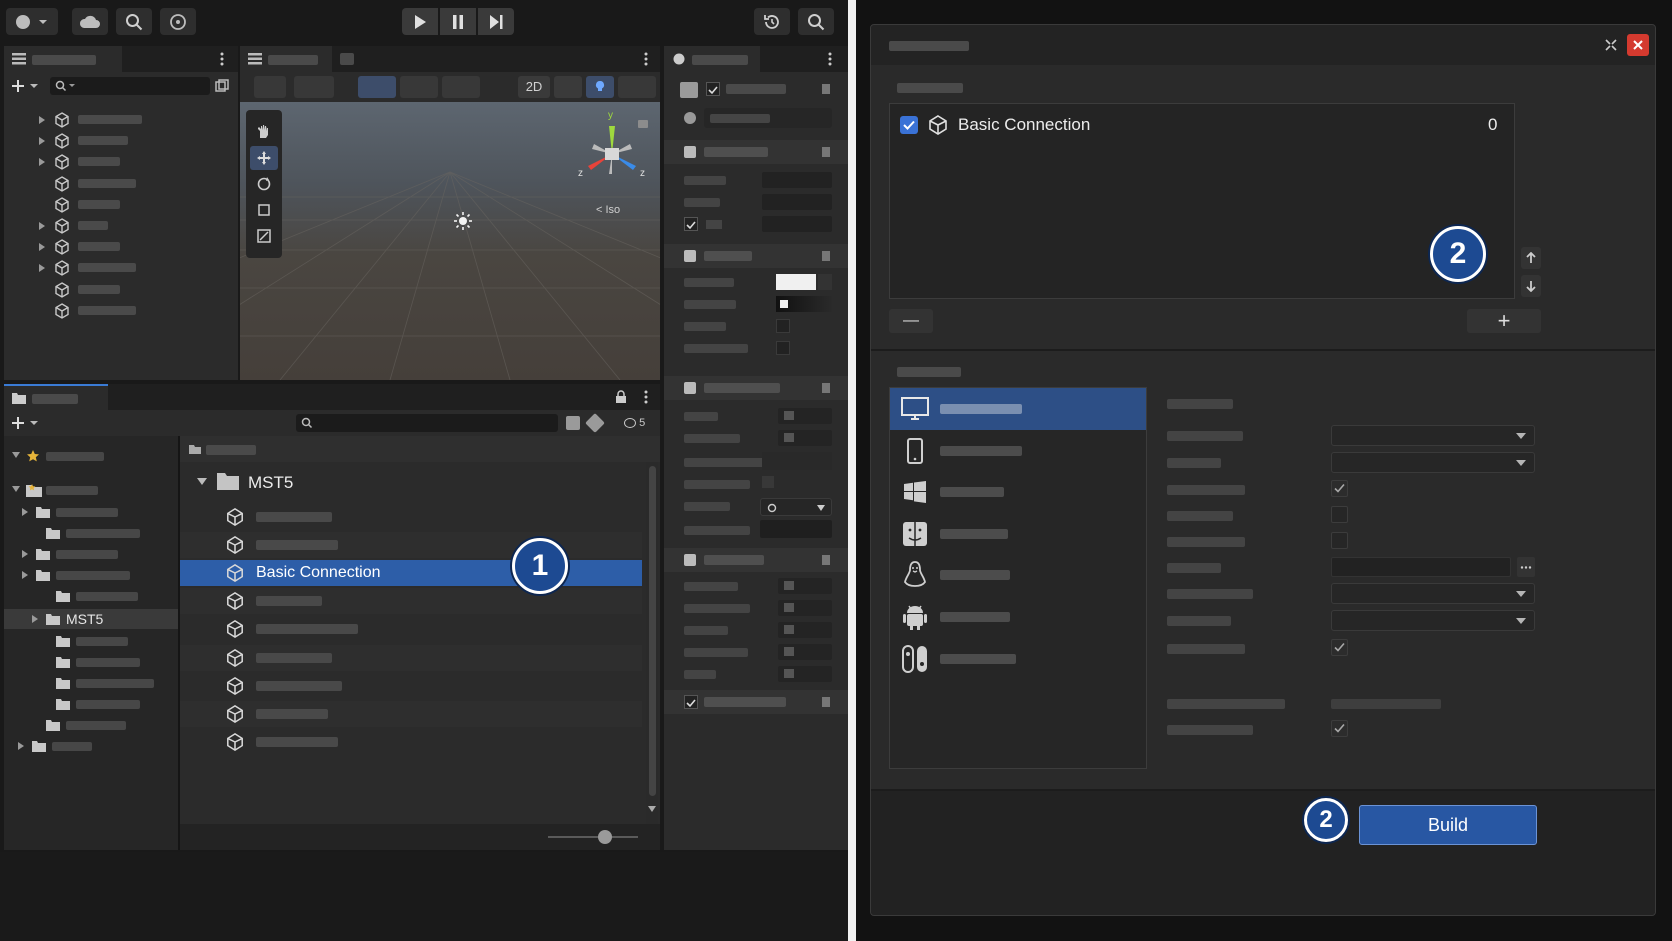 This screenshot has width=1672, height=941. What do you see at coordinates (458, 21) in the screenshot?
I see `pause-button` at bounding box center [458, 21].